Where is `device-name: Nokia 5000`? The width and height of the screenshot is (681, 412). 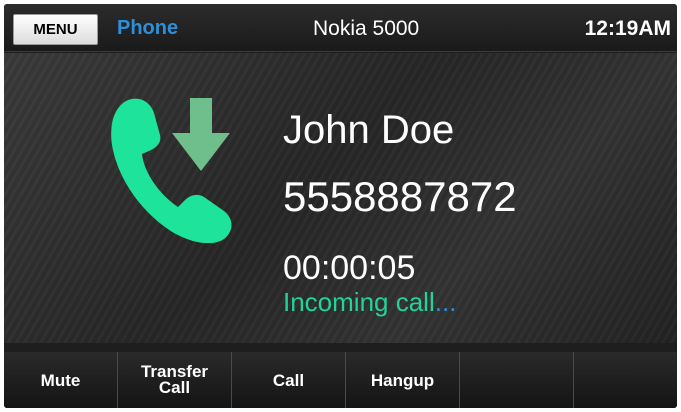
device-name: Nokia 5000 is located at coordinates (366, 28).